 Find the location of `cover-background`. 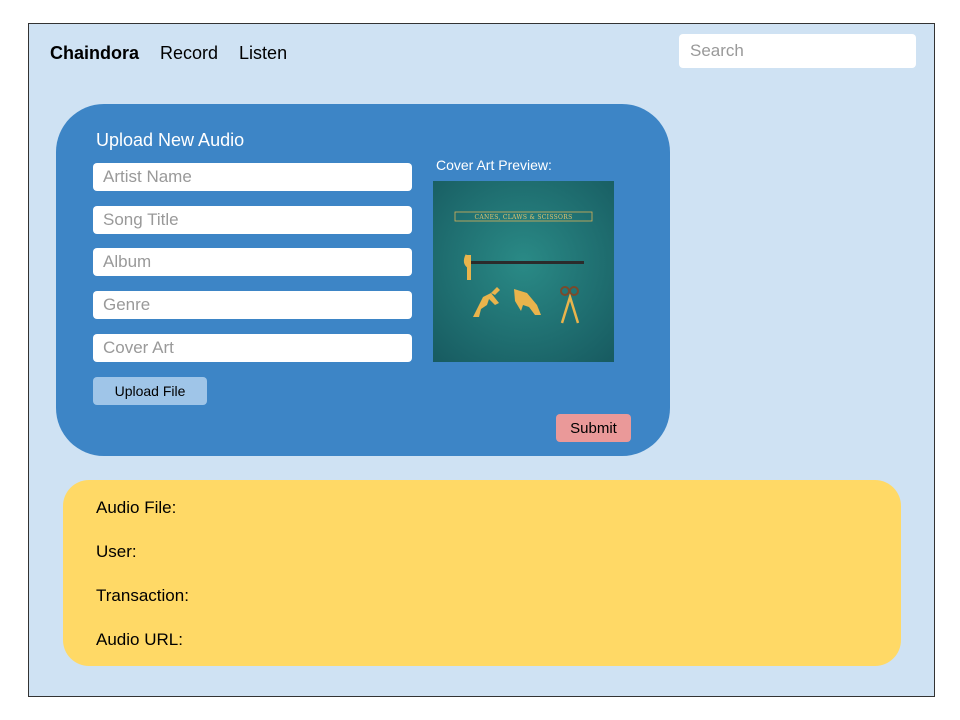

cover-background is located at coordinates (523, 271).